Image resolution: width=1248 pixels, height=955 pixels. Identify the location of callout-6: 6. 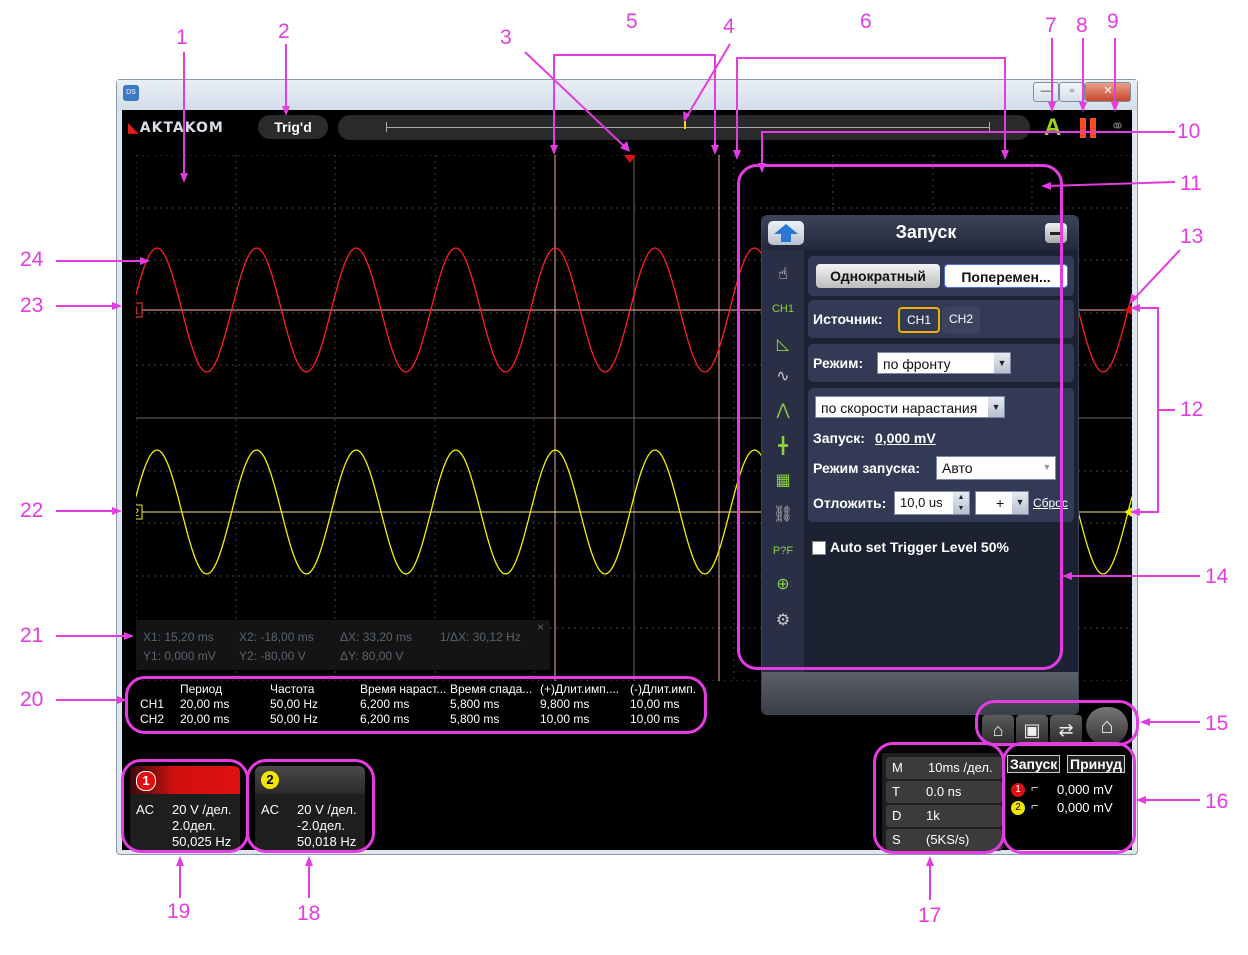
(866, 21).